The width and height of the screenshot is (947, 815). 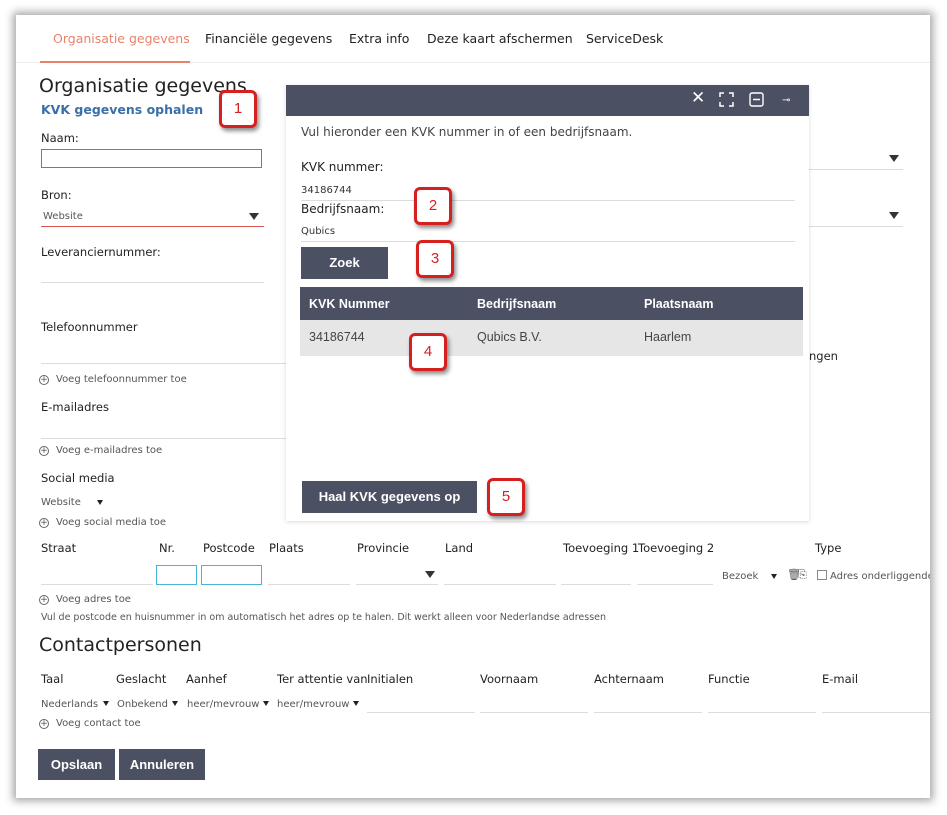 I want to click on tab-servicedesk: ServiceDesk, so click(x=624, y=38).